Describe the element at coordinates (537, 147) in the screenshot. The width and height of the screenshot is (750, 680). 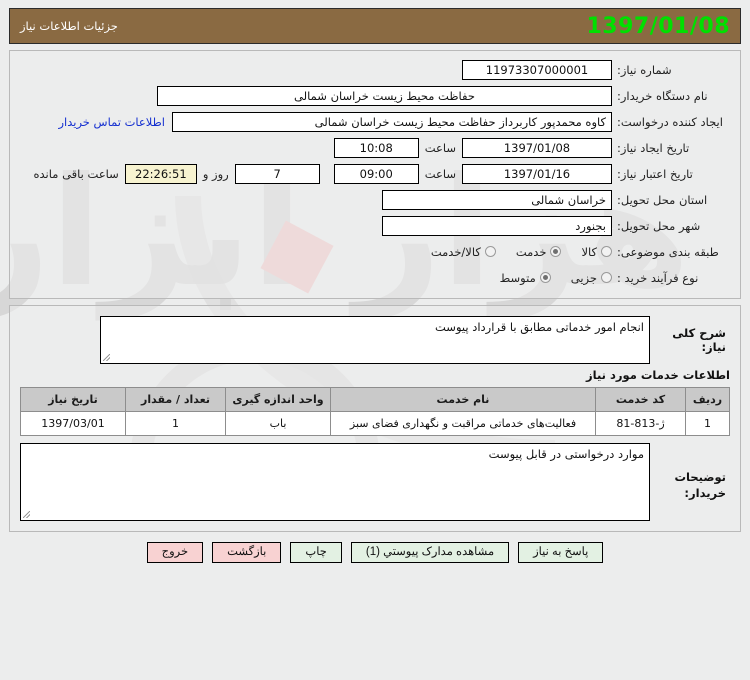
I see `create-date-field: 1397/01/08` at that location.